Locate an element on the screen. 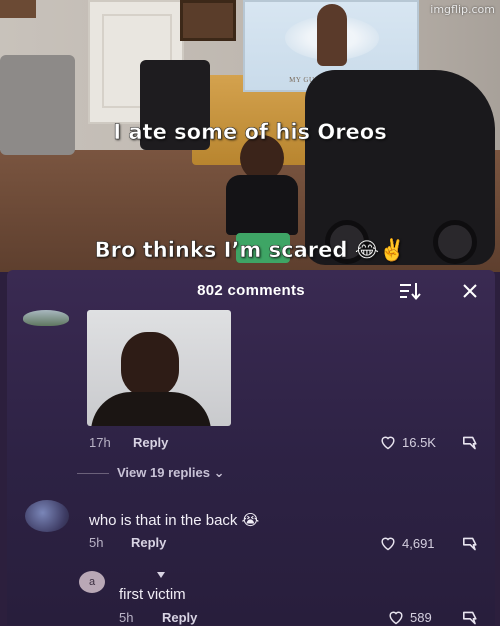 The image size is (500, 626). watermark: imgflip.com is located at coordinates (462, 9).